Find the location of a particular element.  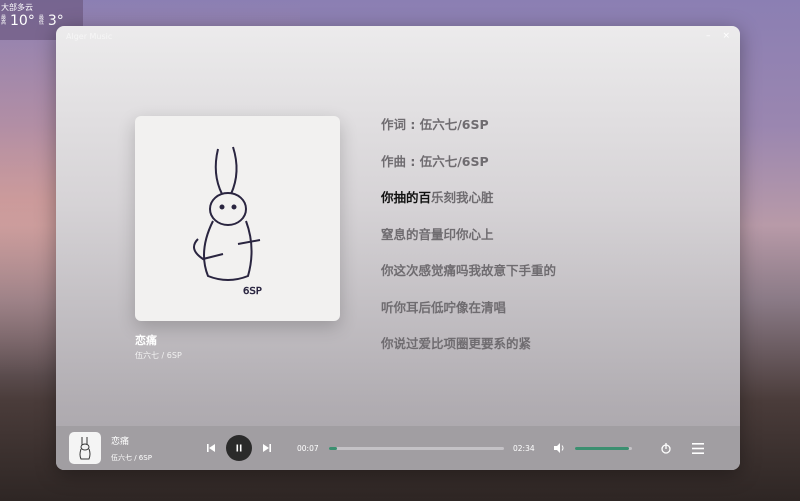

lyric-line: 你这次感觉痛吗我故意下手重的 is located at coordinates (468, 280).